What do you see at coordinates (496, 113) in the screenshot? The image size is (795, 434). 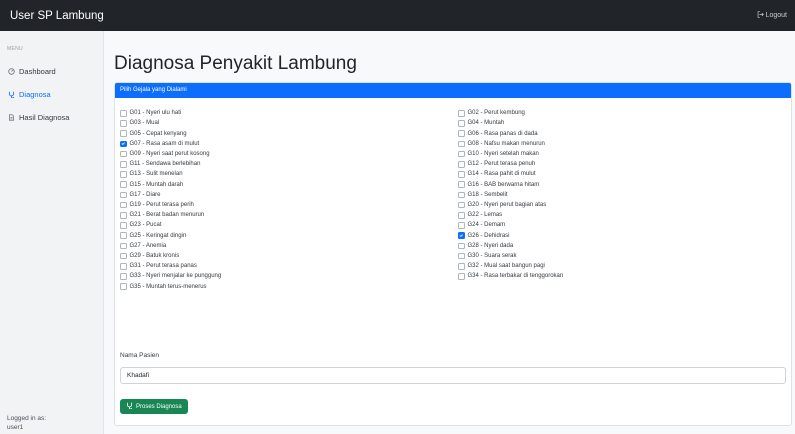 I see `symptom-label: G02 - Perut kembung` at bounding box center [496, 113].